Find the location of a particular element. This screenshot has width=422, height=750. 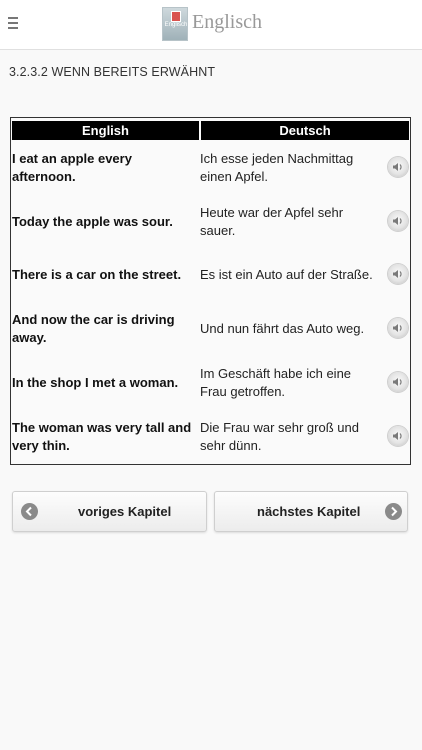

previous-chapter-label: voriges Kapitel is located at coordinates (125, 511).